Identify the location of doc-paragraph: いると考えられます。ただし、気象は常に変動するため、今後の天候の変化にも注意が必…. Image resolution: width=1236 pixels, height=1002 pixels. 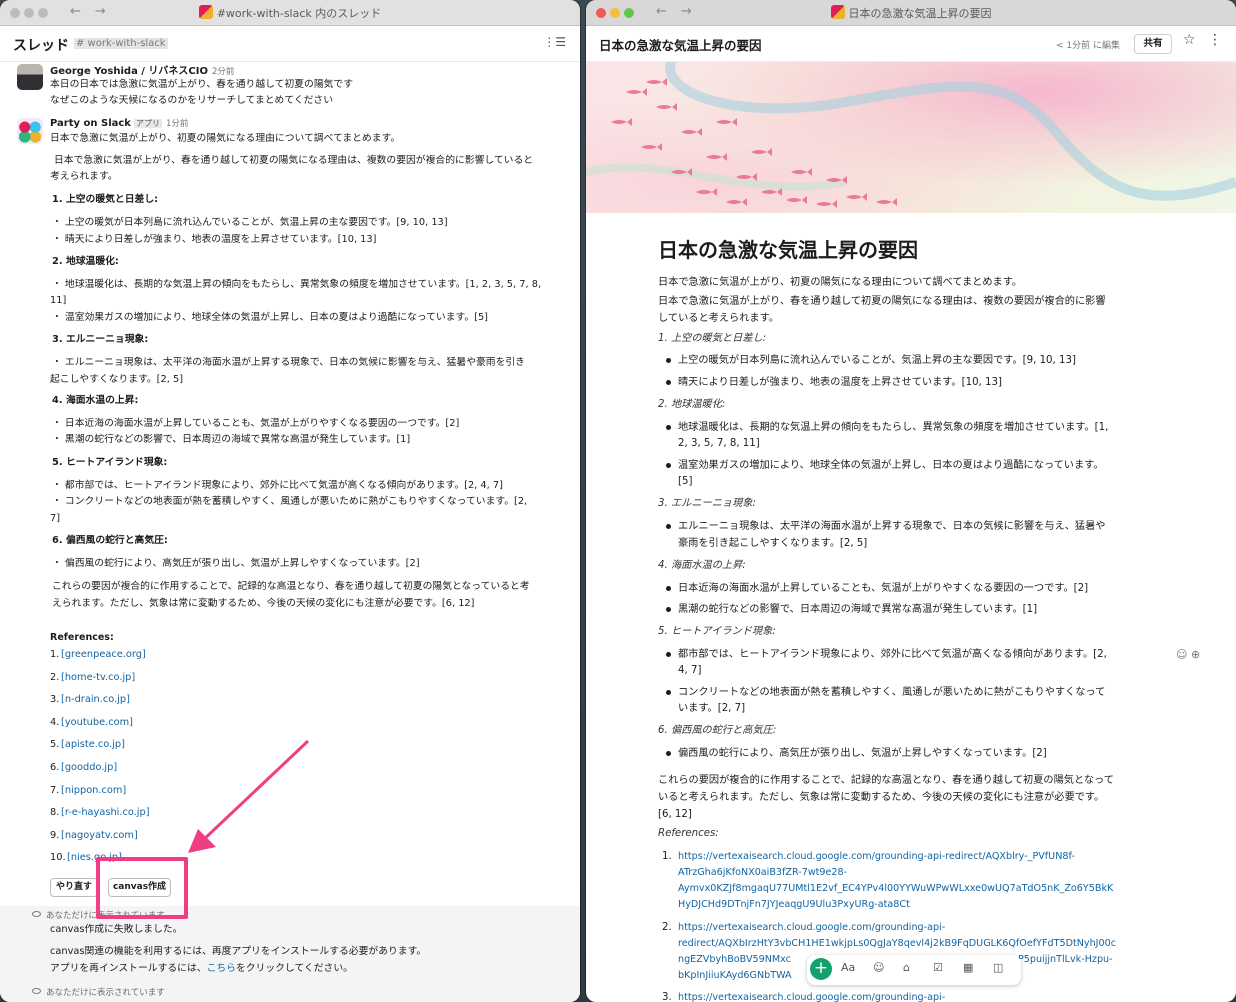
(881, 797).